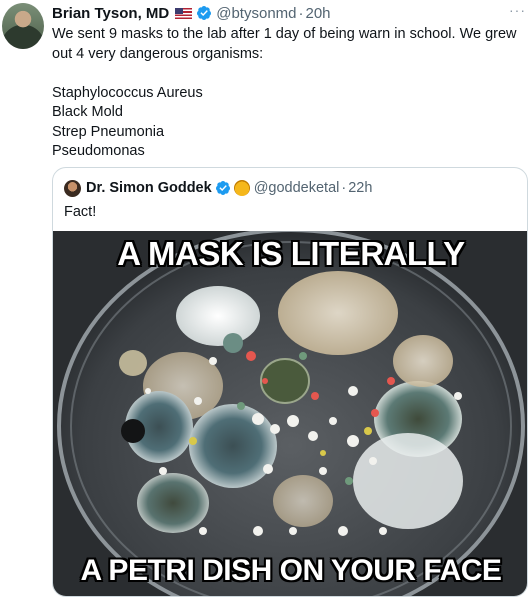  I want to click on image-caption-top: A MASK IS LITERALLY, so click(291, 253).